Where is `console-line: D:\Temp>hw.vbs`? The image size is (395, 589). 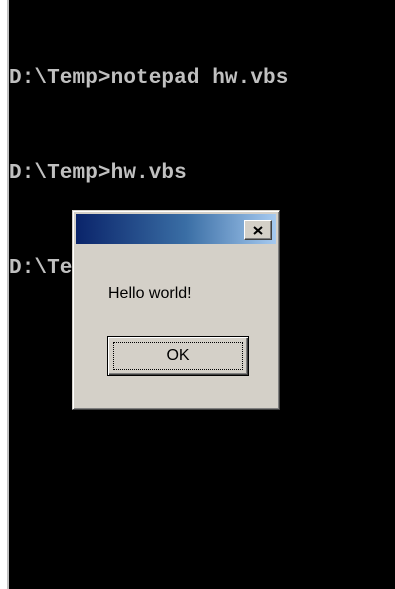
console-line: D:\Temp>hw.vbs is located at coordinates (98, 173).